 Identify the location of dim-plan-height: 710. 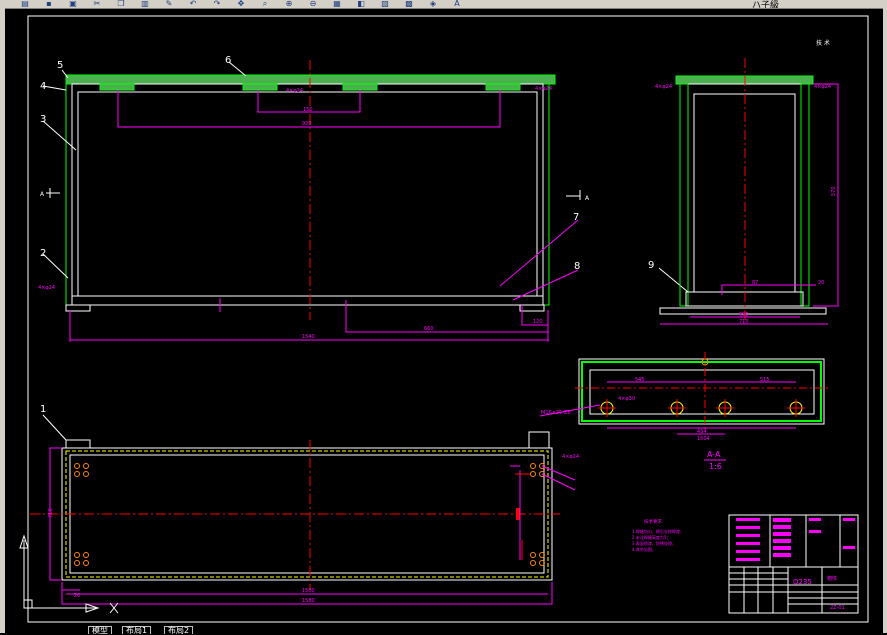
(51, 513).